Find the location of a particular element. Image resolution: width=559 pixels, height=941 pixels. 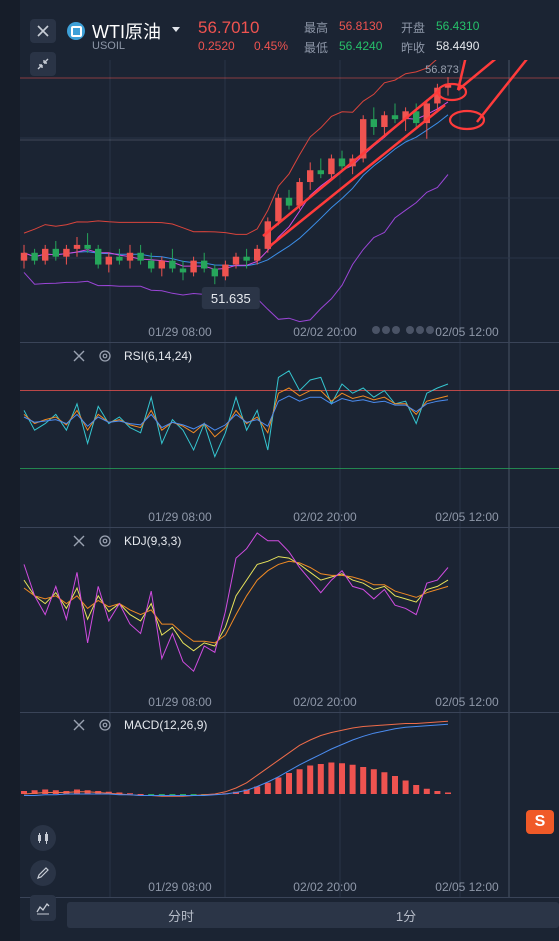

draw-tool-button is located at coordinates (43, 873).